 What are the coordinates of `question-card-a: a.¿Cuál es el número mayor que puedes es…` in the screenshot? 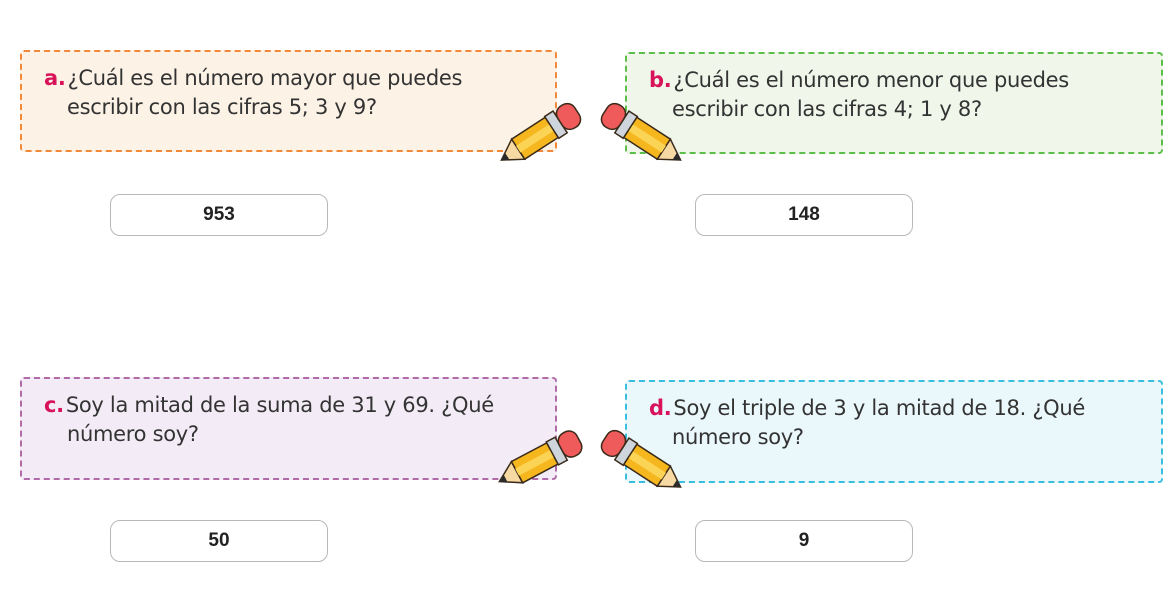 It's located at (288, 101).